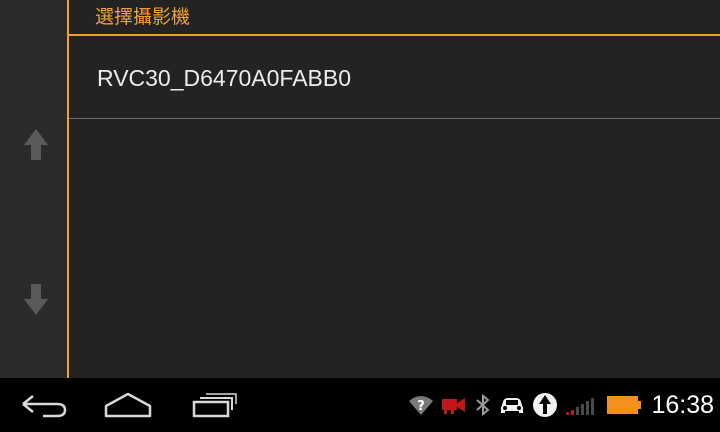 This screenshot has width=720, height=432. Describe the element at coordinates (454, 405) in the screenshot. I see `camera-alert-icon` at that location.